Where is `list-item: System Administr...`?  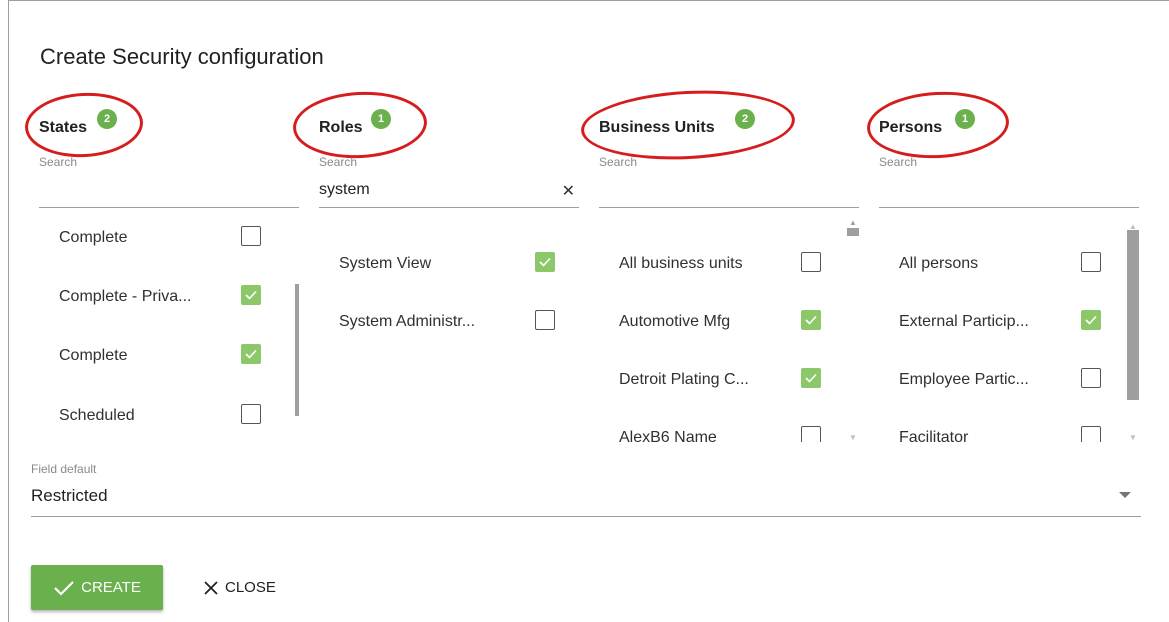
list-item: System Administr... is located at coordinates (454, 324).